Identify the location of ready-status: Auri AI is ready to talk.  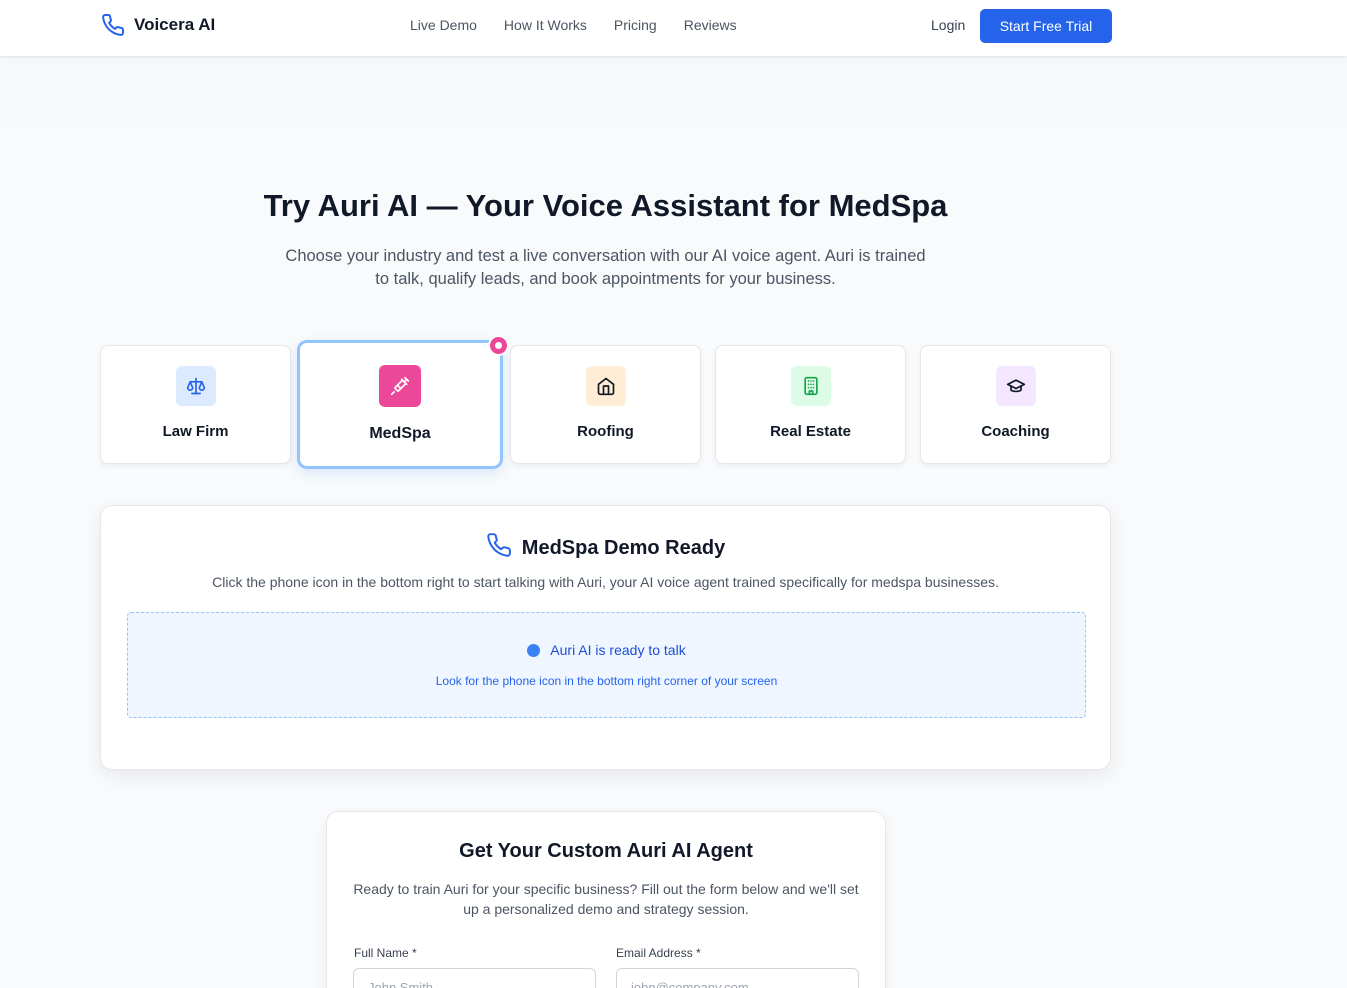
(606, 650).